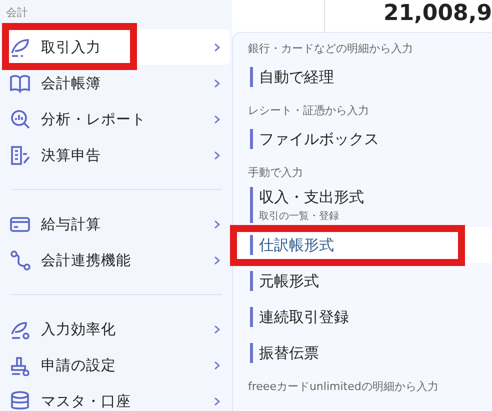  I want to click on submenu-item: 連続取引登録, so click(362, 317).